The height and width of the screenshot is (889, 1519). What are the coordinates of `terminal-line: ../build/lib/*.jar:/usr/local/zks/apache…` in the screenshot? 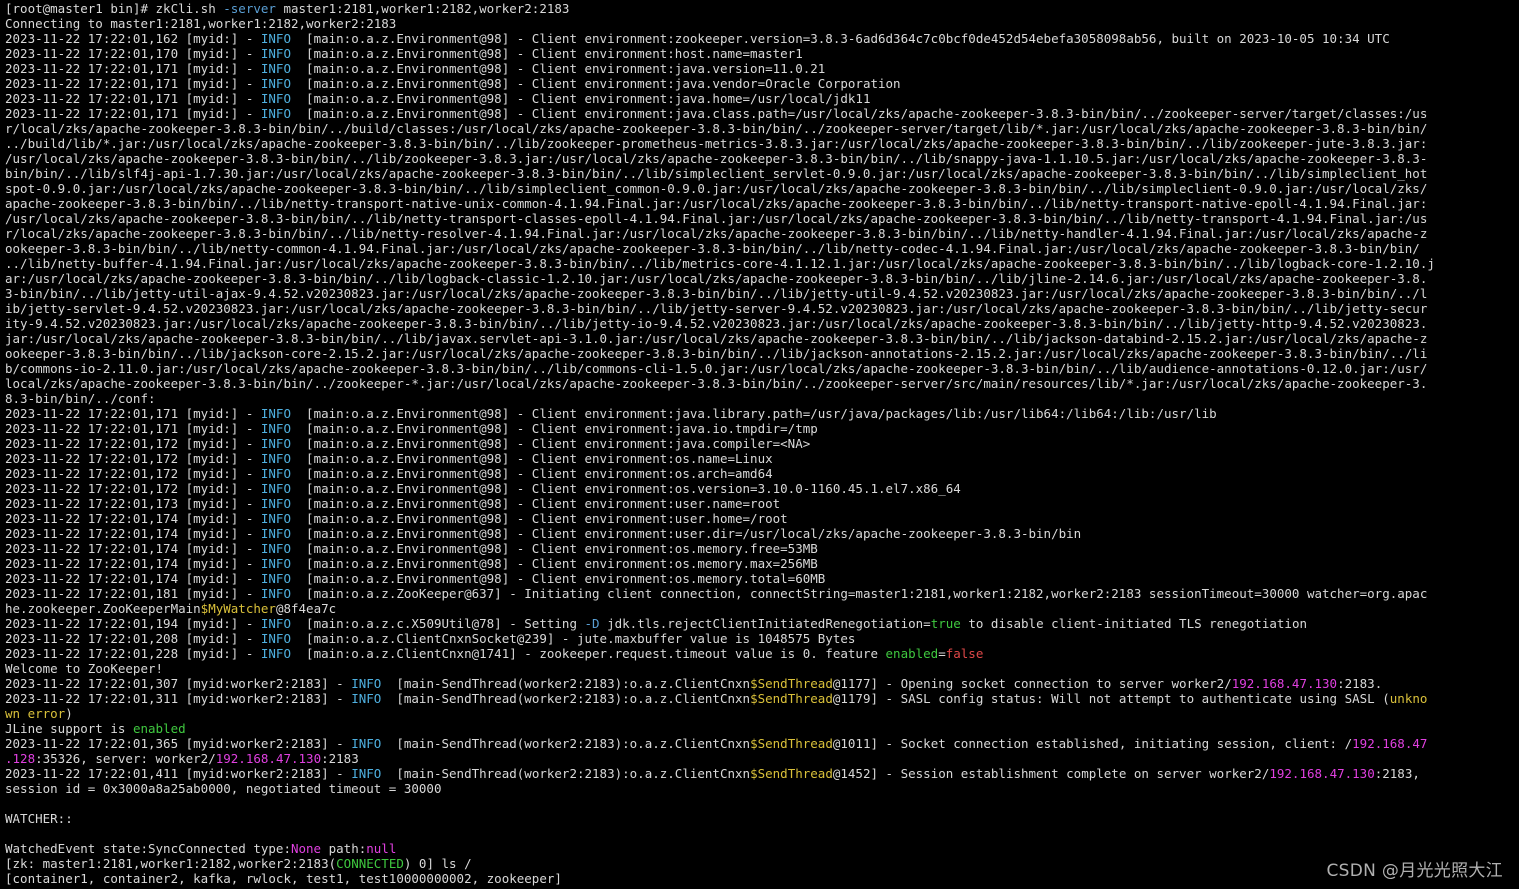 It's located at (761, 143).